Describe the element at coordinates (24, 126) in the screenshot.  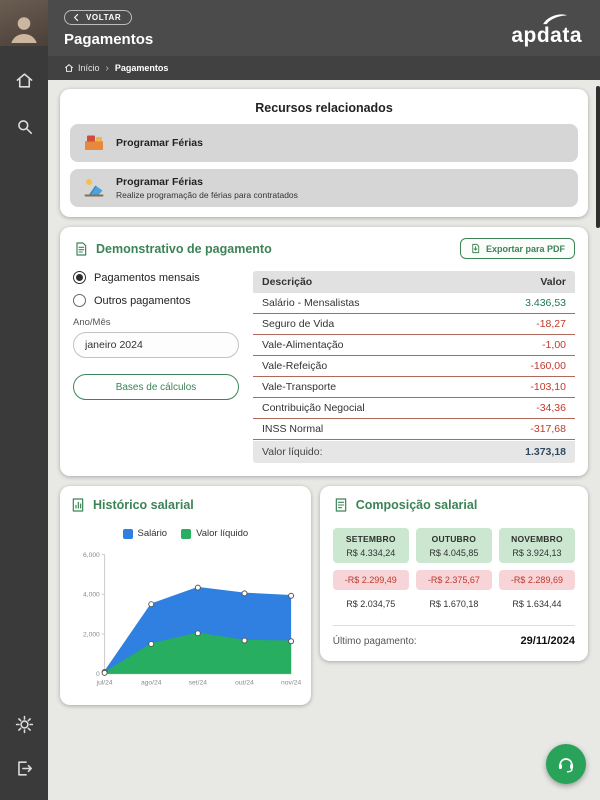
I see `search-icon` at that location.